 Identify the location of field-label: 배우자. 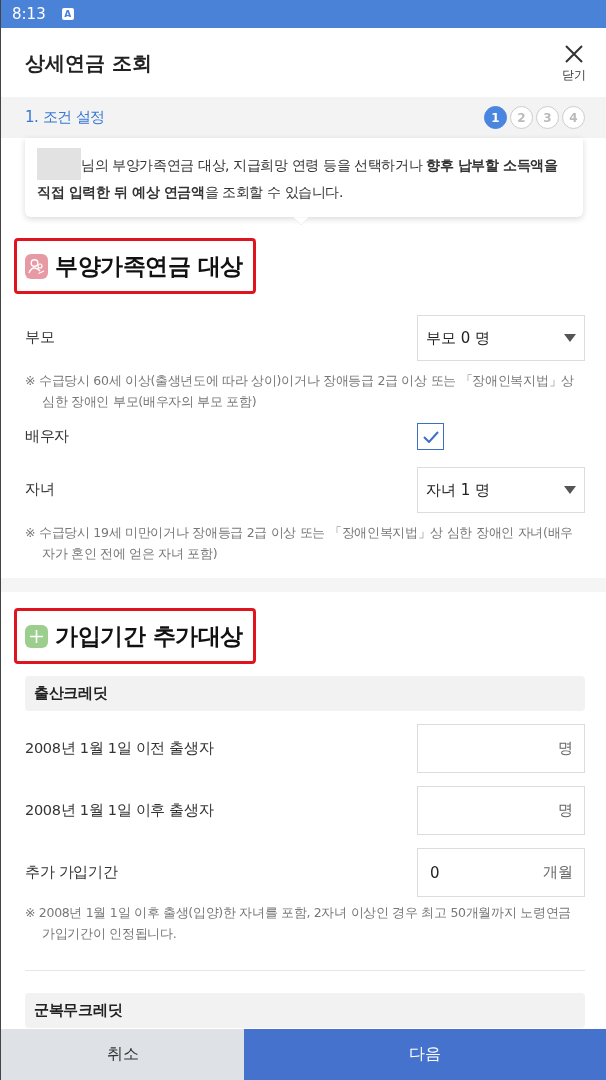
(47, 436).